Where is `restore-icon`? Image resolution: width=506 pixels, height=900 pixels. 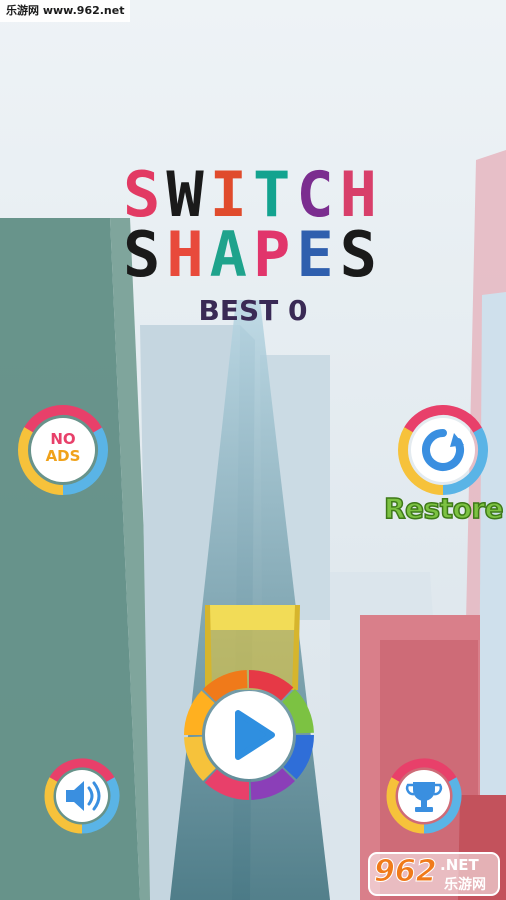
restore-icon is located at coordinates (443, 450).